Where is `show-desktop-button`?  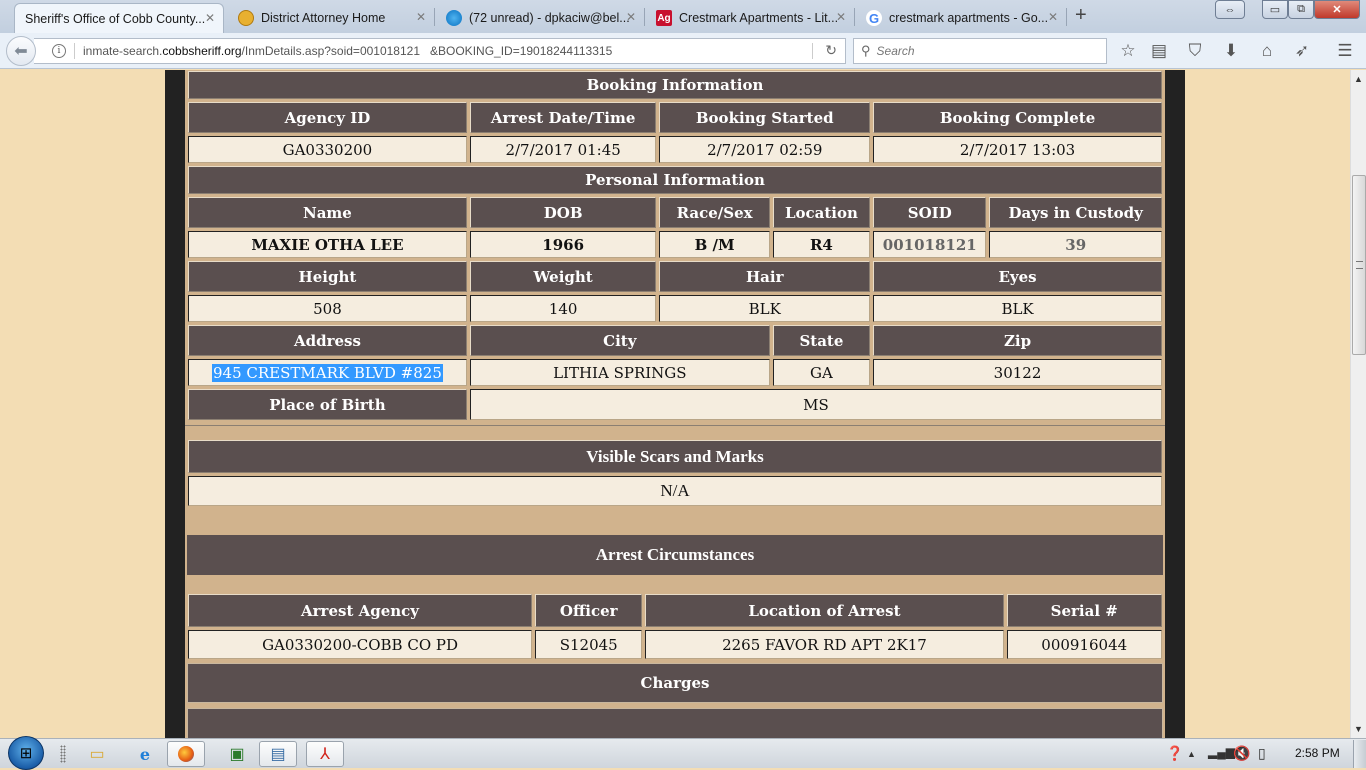
show-desktop-button is located at coordinates (1359, 754).